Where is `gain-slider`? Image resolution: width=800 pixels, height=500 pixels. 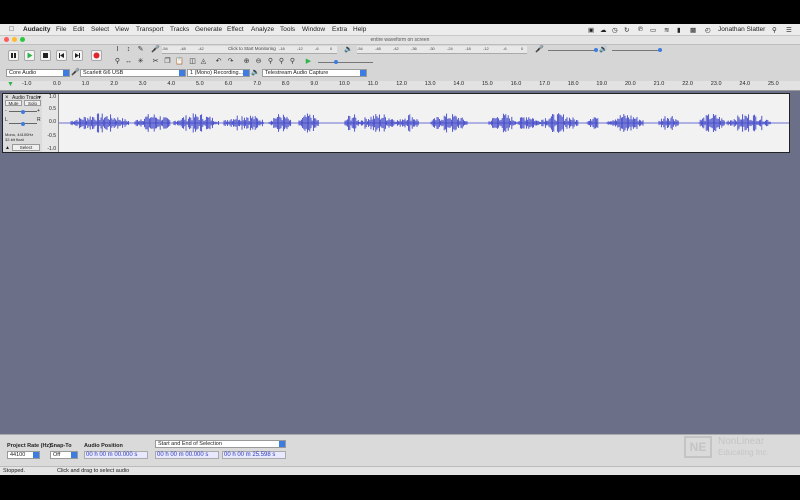
gain-slider is located at coordinates (23, 111).